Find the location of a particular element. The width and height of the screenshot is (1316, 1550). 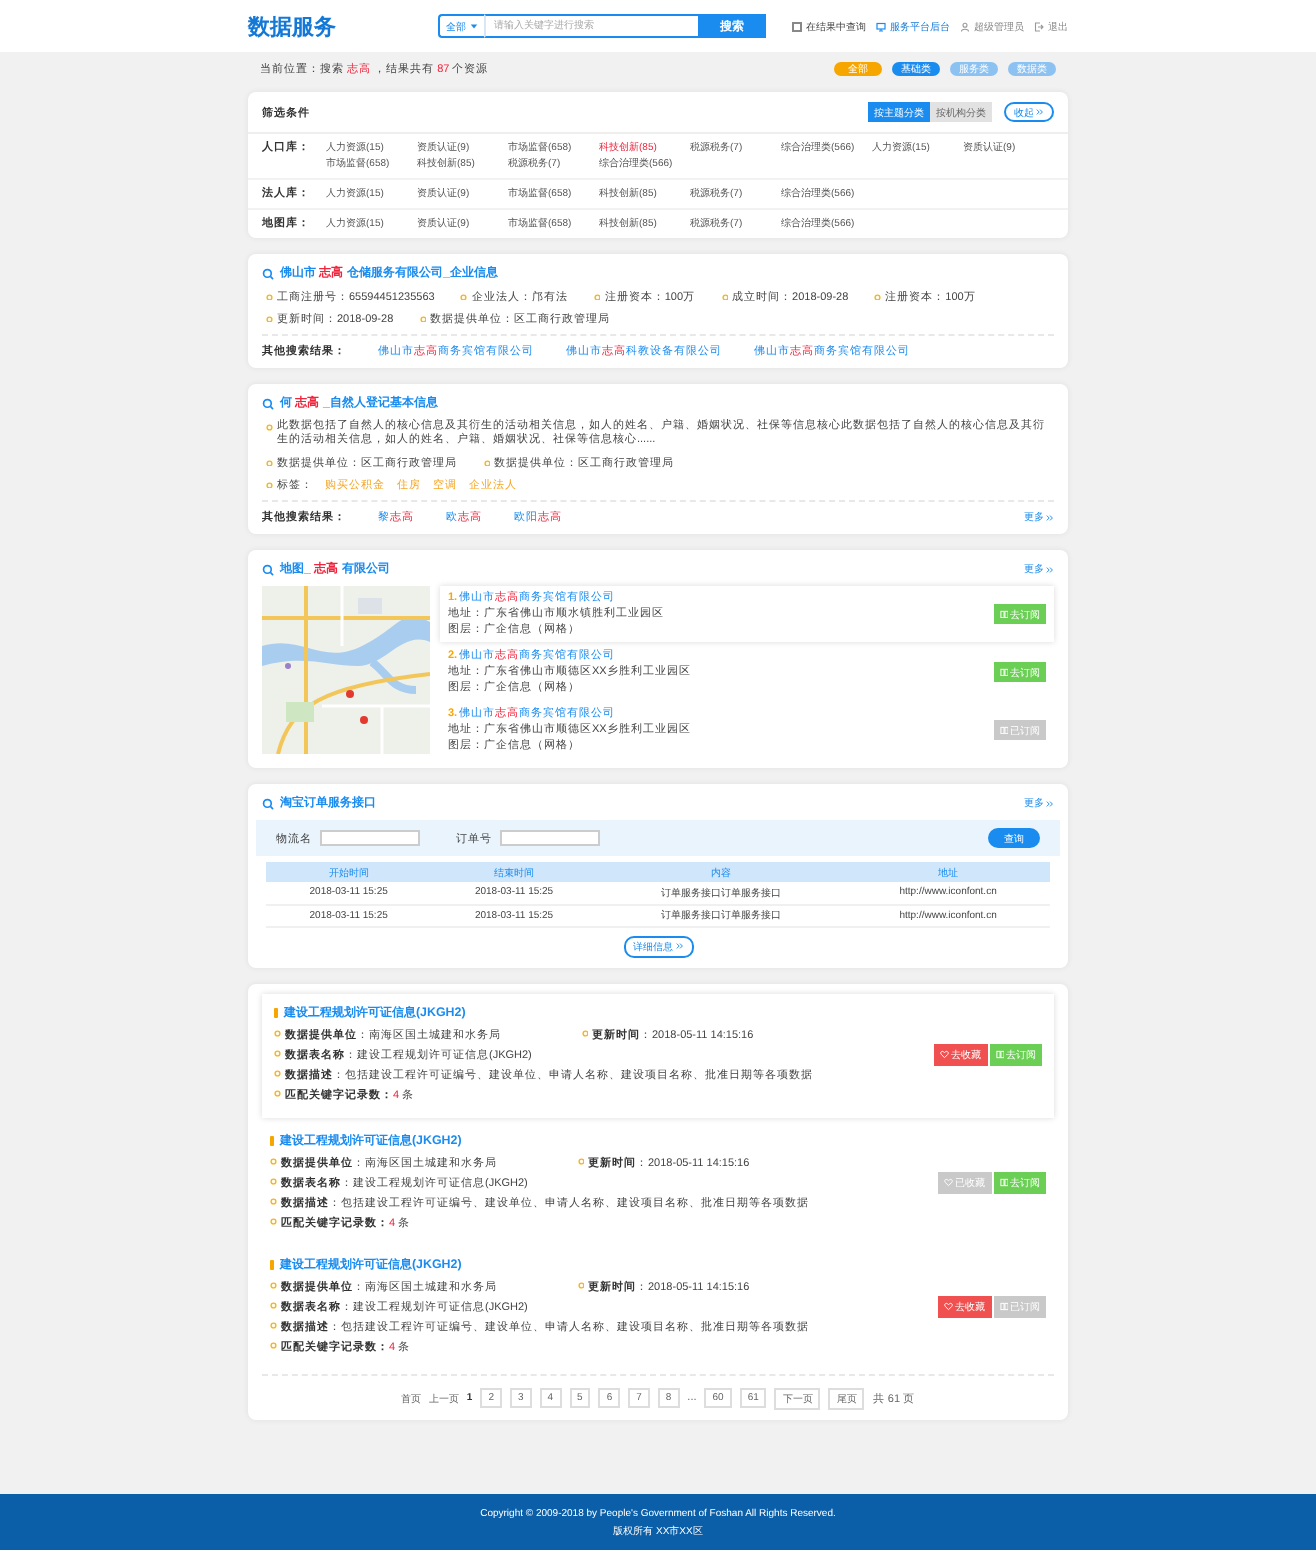

logout-icon is located at coordinates (1039, 26).